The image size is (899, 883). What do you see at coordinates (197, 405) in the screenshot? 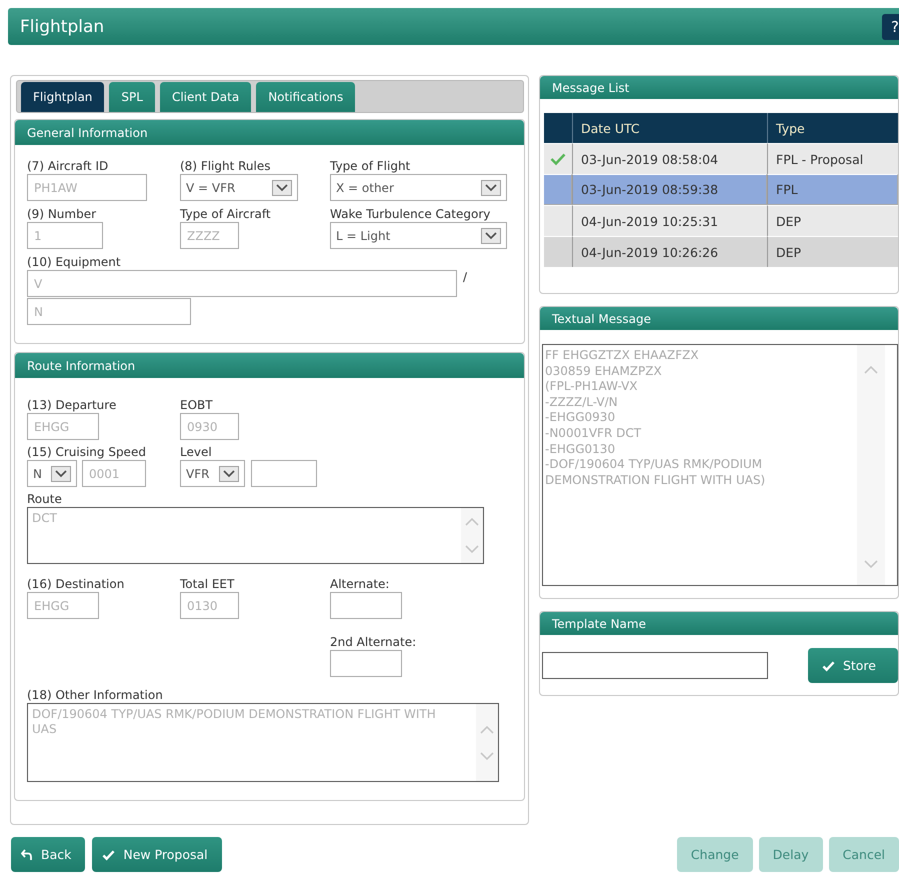
I see `field-label: EOBT` at bounding box center [197, 405].